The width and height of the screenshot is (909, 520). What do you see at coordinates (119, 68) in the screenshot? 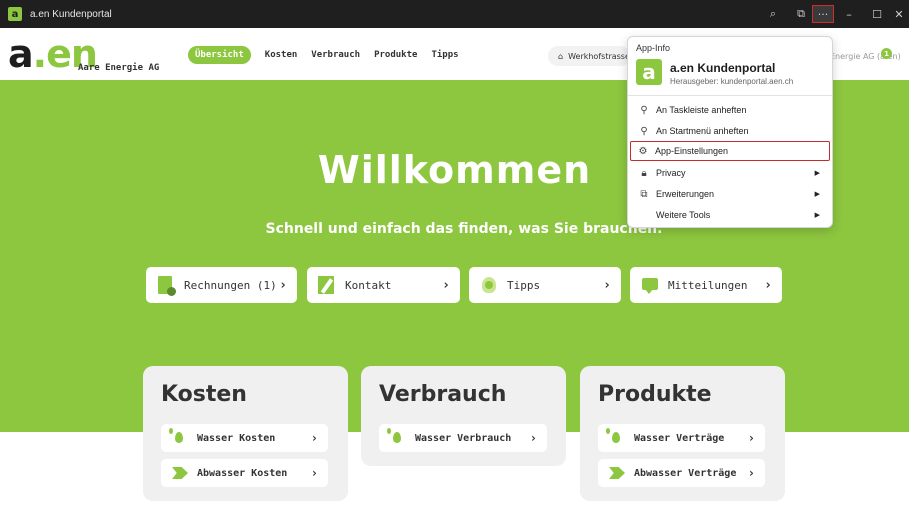
I see `company-name: Aare Energie AG` at bounding box center [119, 68].